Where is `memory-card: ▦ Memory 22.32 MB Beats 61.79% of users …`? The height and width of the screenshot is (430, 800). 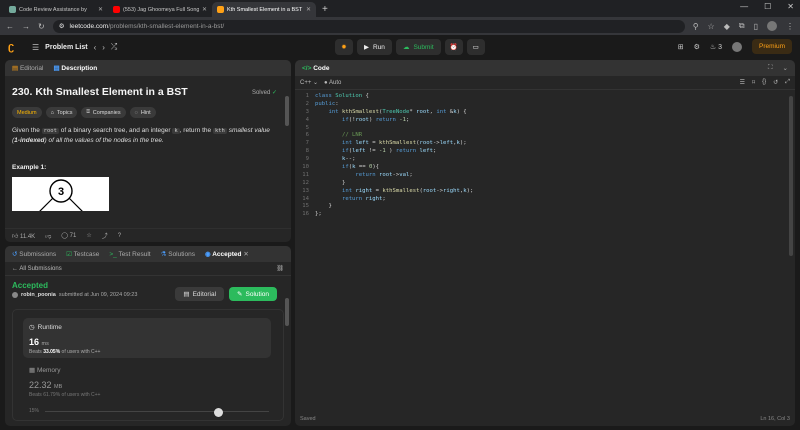 memory-card: ▦ Memory 22.32 MB Beats 61.79% of users … is located at coordinates (64, 382).